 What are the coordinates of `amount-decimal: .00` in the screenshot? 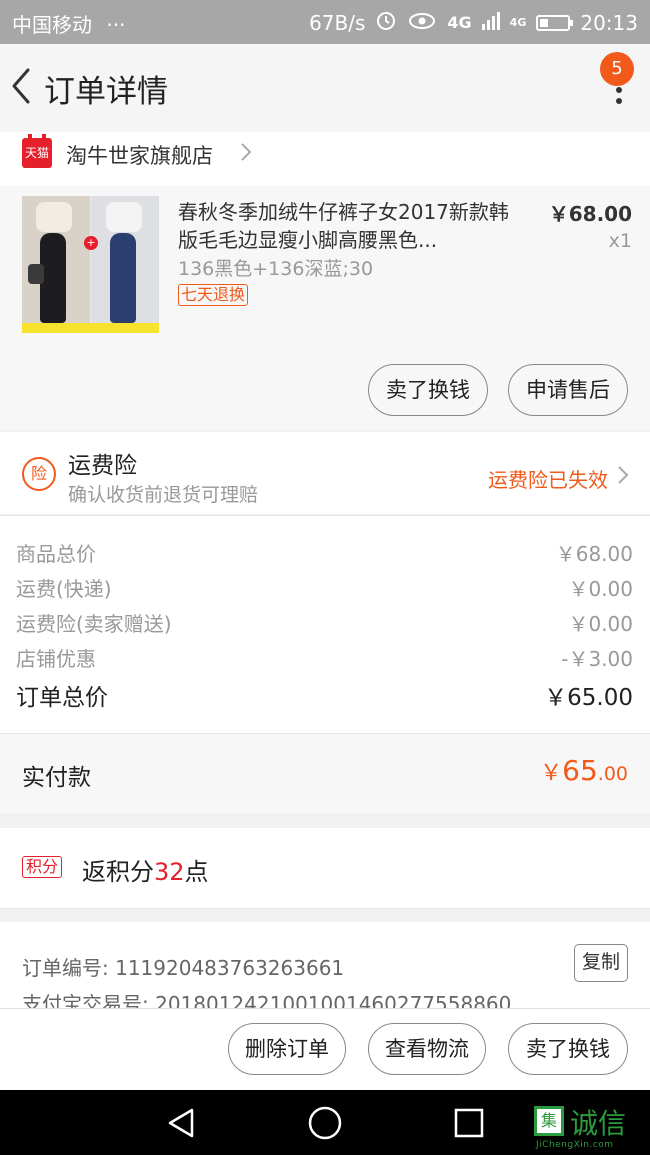 It's located at (612, 774).